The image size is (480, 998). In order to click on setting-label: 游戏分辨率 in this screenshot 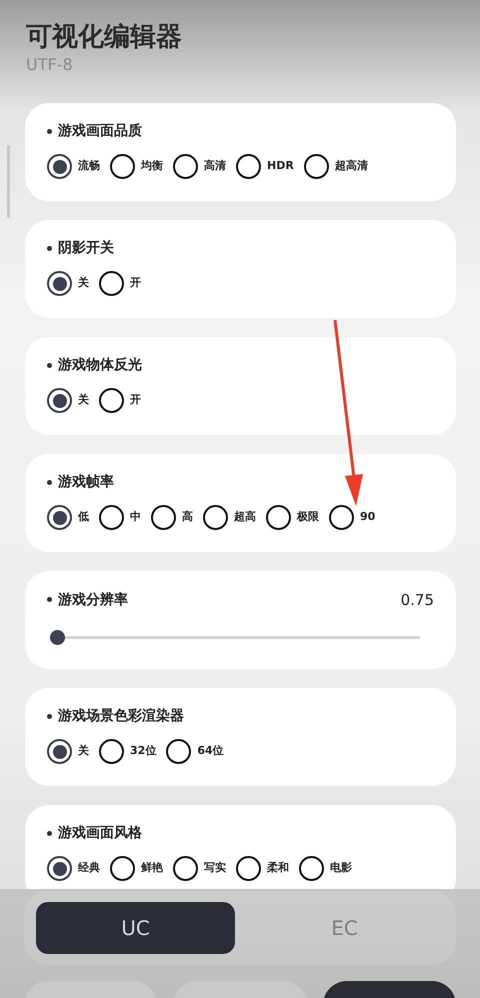, I will do `click(93, 600)`.